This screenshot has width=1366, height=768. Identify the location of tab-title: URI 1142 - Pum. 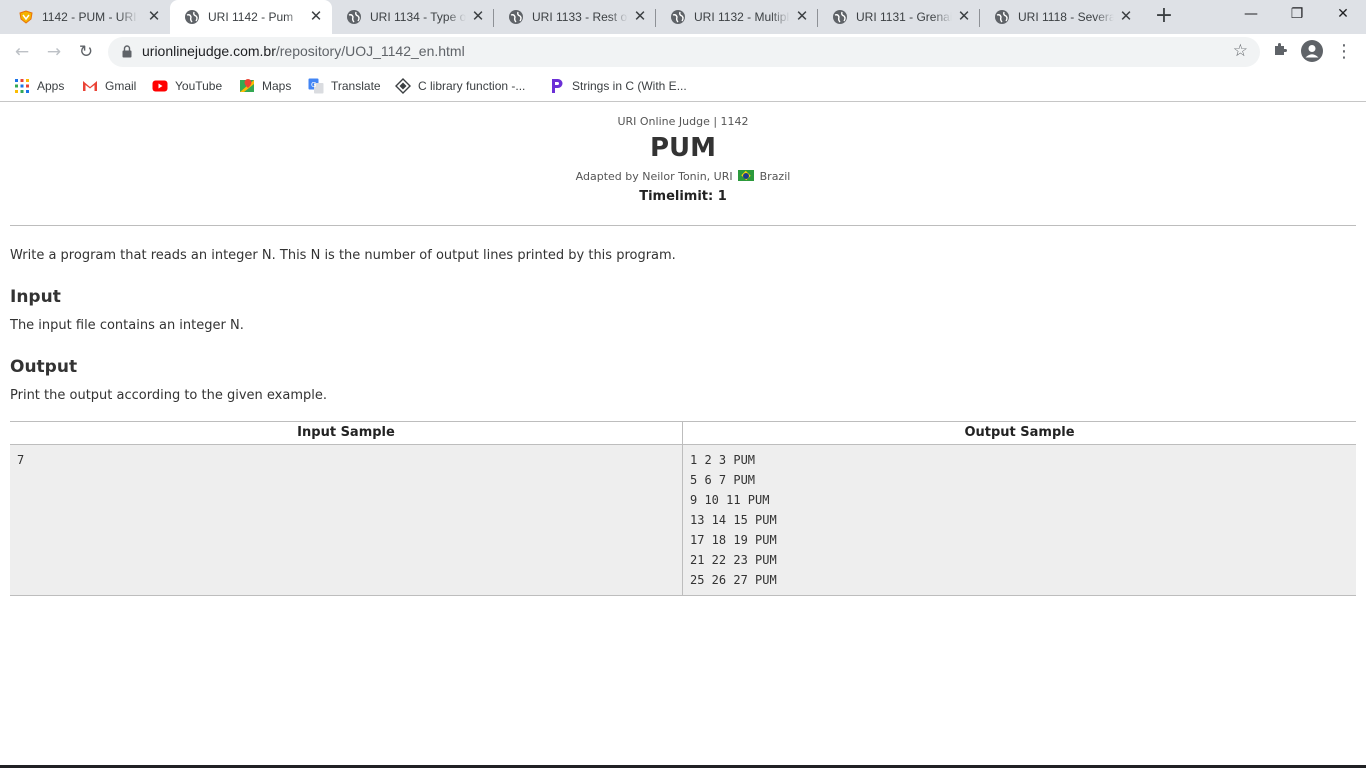
(251, 17).